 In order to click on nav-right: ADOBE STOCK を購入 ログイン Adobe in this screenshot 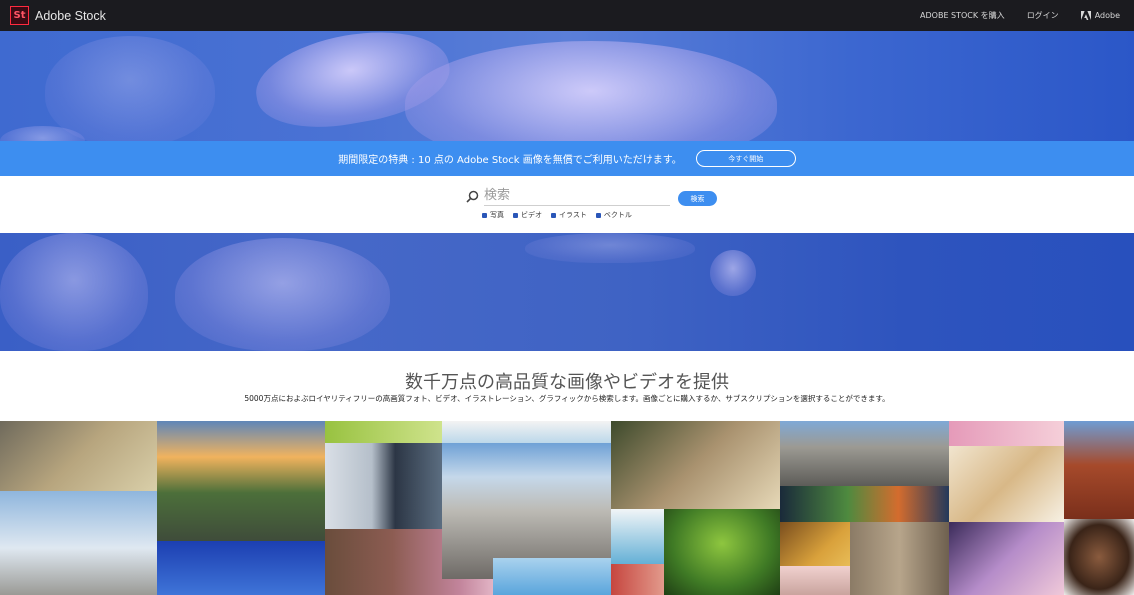, I will do `click(1020, 15)`.